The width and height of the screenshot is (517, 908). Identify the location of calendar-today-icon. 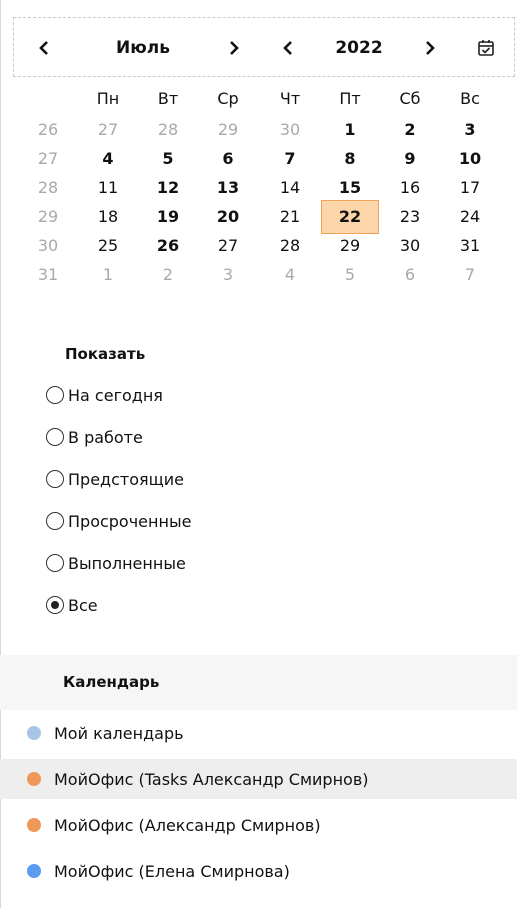
(486, 48).